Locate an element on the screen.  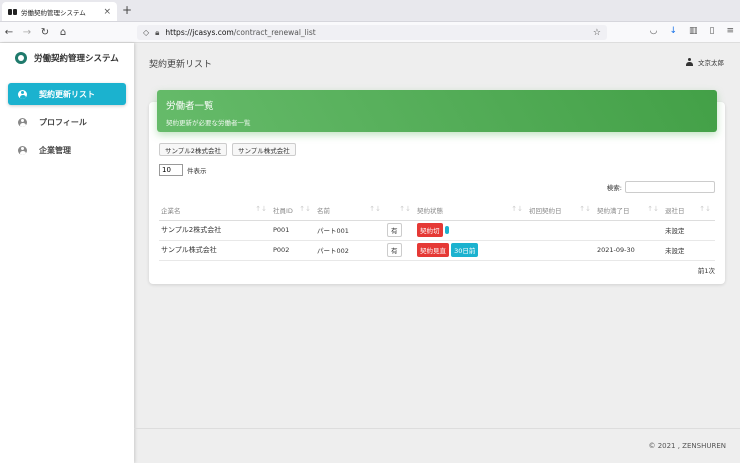
sidebar-item-label: プロフィール is located at coordinates (63, 122).